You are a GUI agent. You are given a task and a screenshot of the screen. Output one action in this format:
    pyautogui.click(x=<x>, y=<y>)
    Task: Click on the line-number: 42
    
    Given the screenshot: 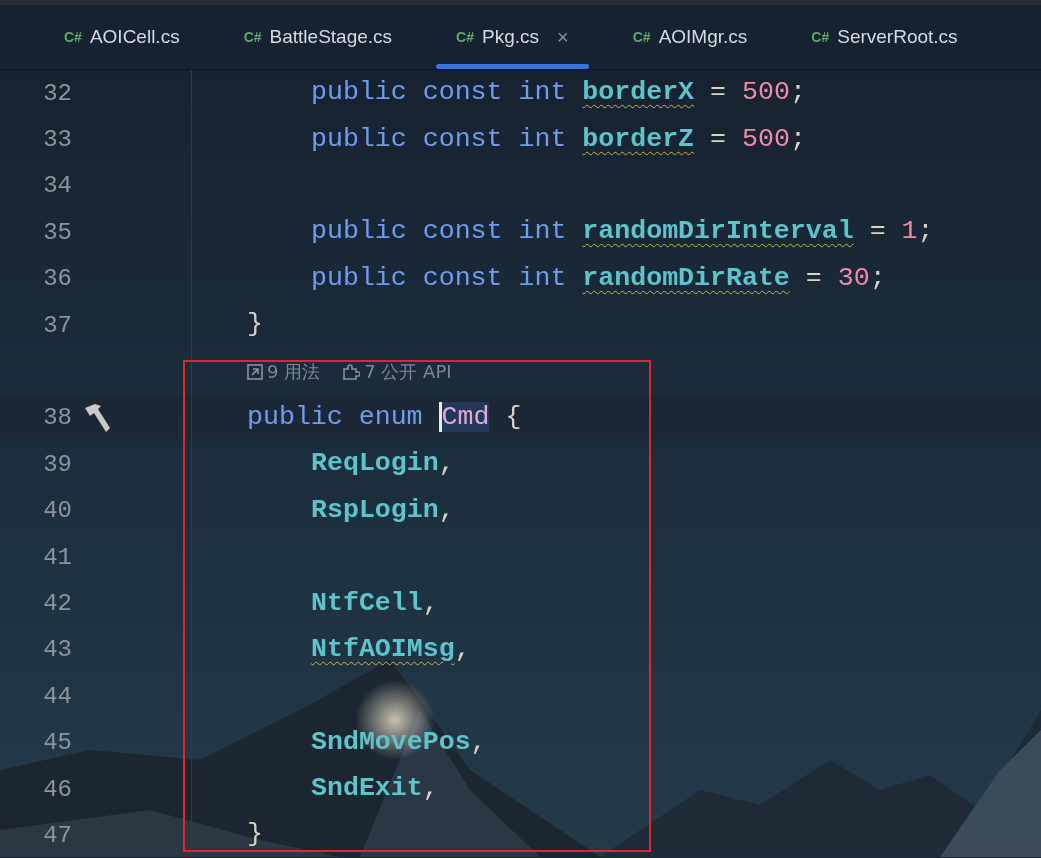 What is the action you would take?
    pyautogui.click(x=57, y=603)
    